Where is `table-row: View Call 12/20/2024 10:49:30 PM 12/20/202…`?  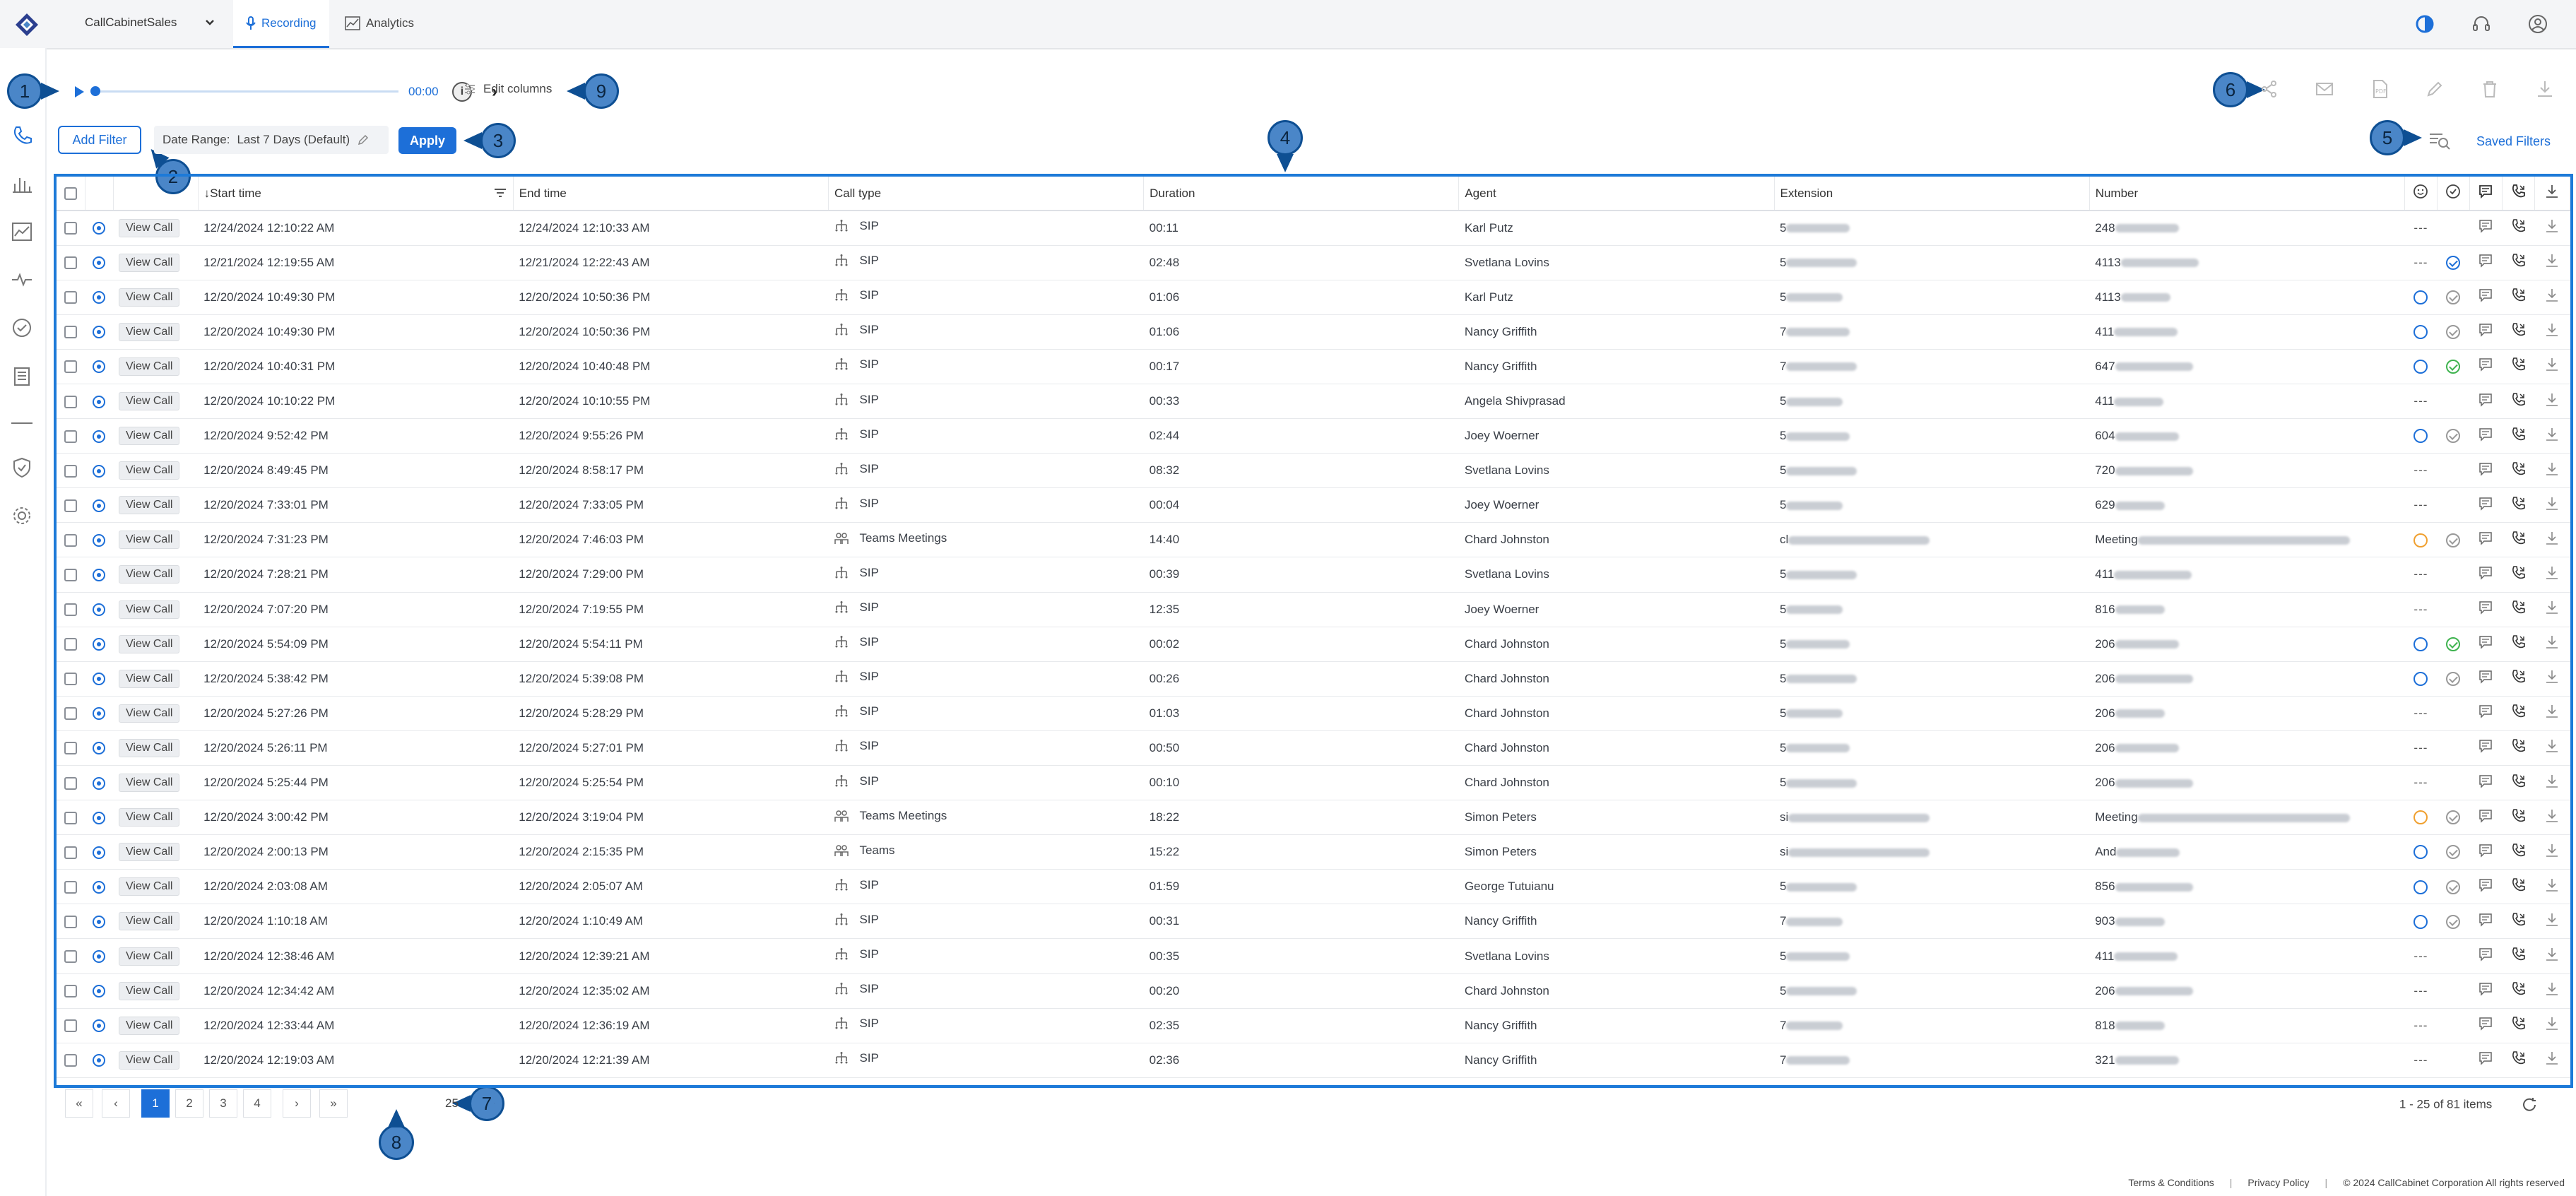
table-row: View Call 12/20/2024 10:49:30 PM 12/20/202… is located at coordinates (1313, 332).